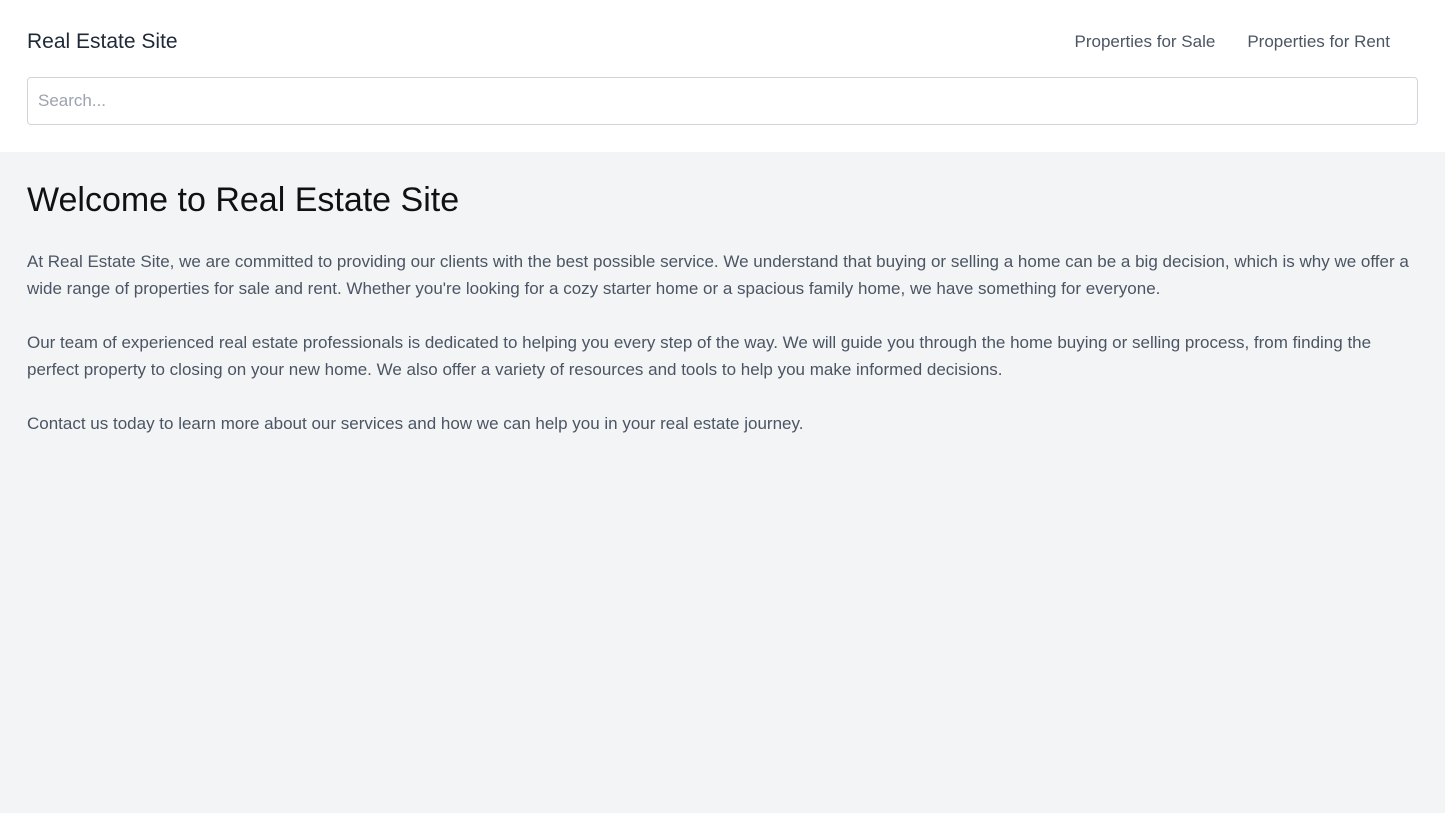  What do you see at coordinates (1145, 42) in the screenshot?
I see `nav-link-properties-for-sale: Properties for Sale` at bounding box center [1145, 42].